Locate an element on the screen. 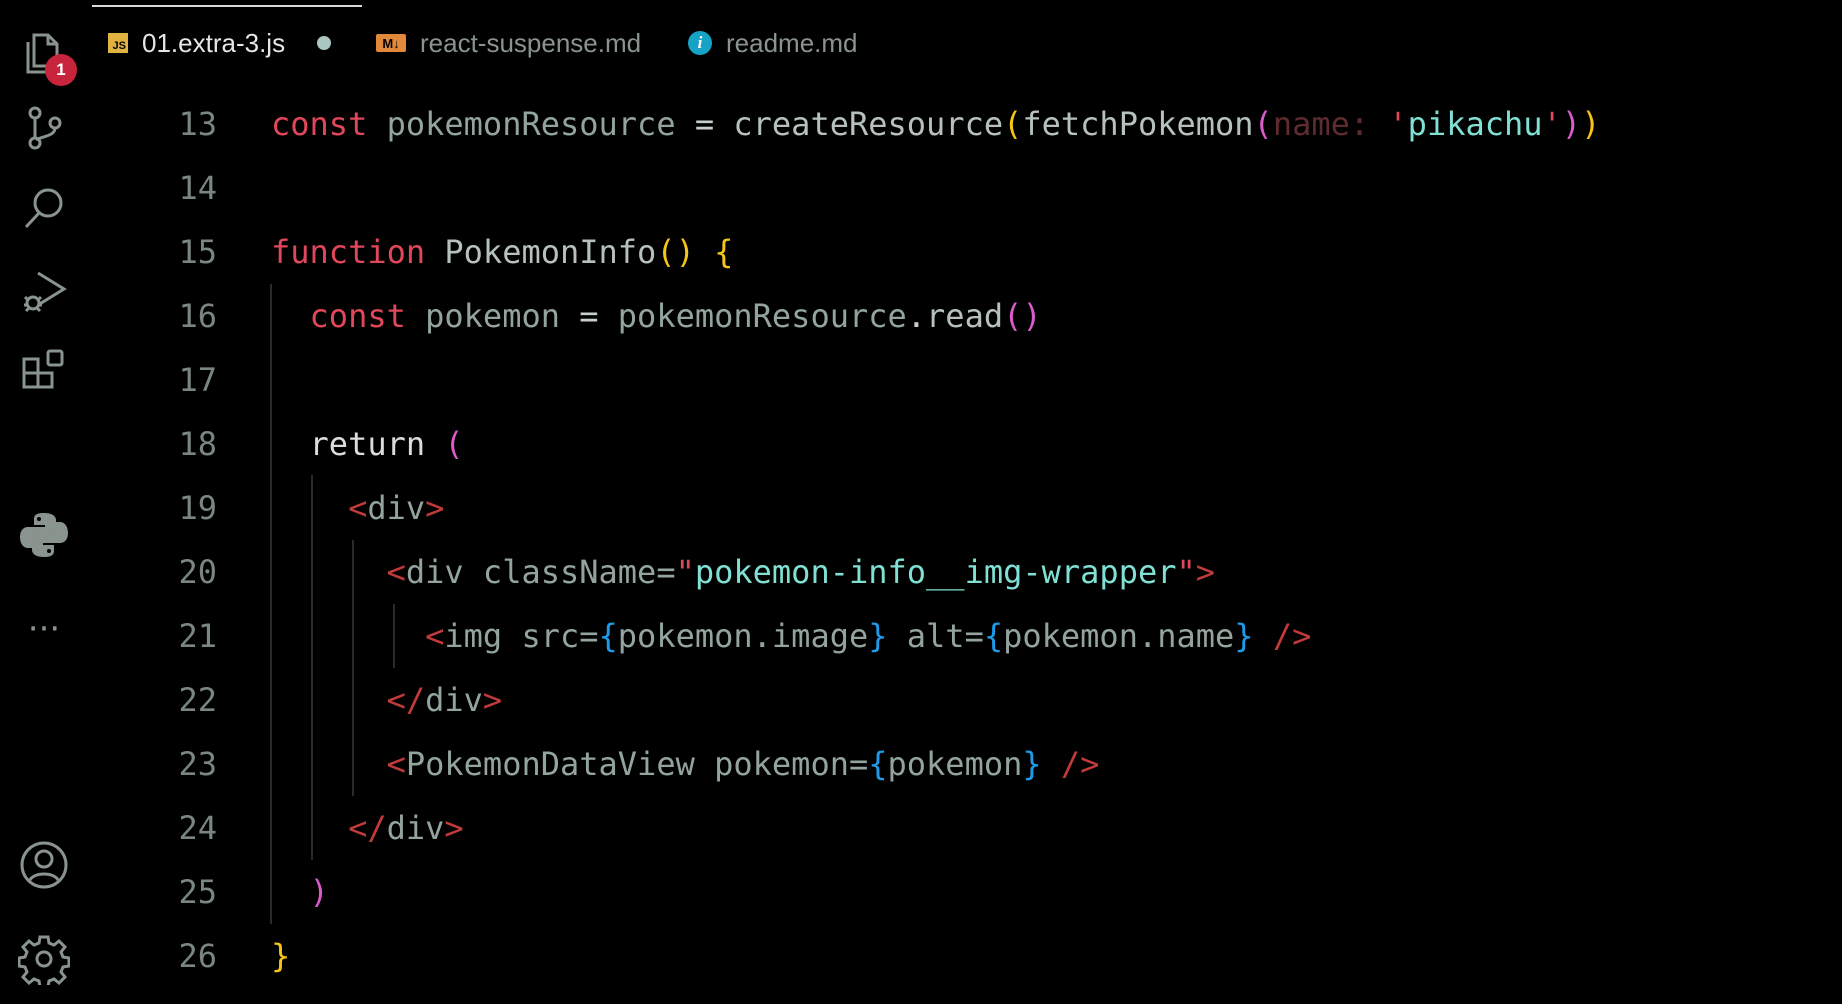  code-line: 15 function PokemonInfo() { is located at coordinates (967, 252).